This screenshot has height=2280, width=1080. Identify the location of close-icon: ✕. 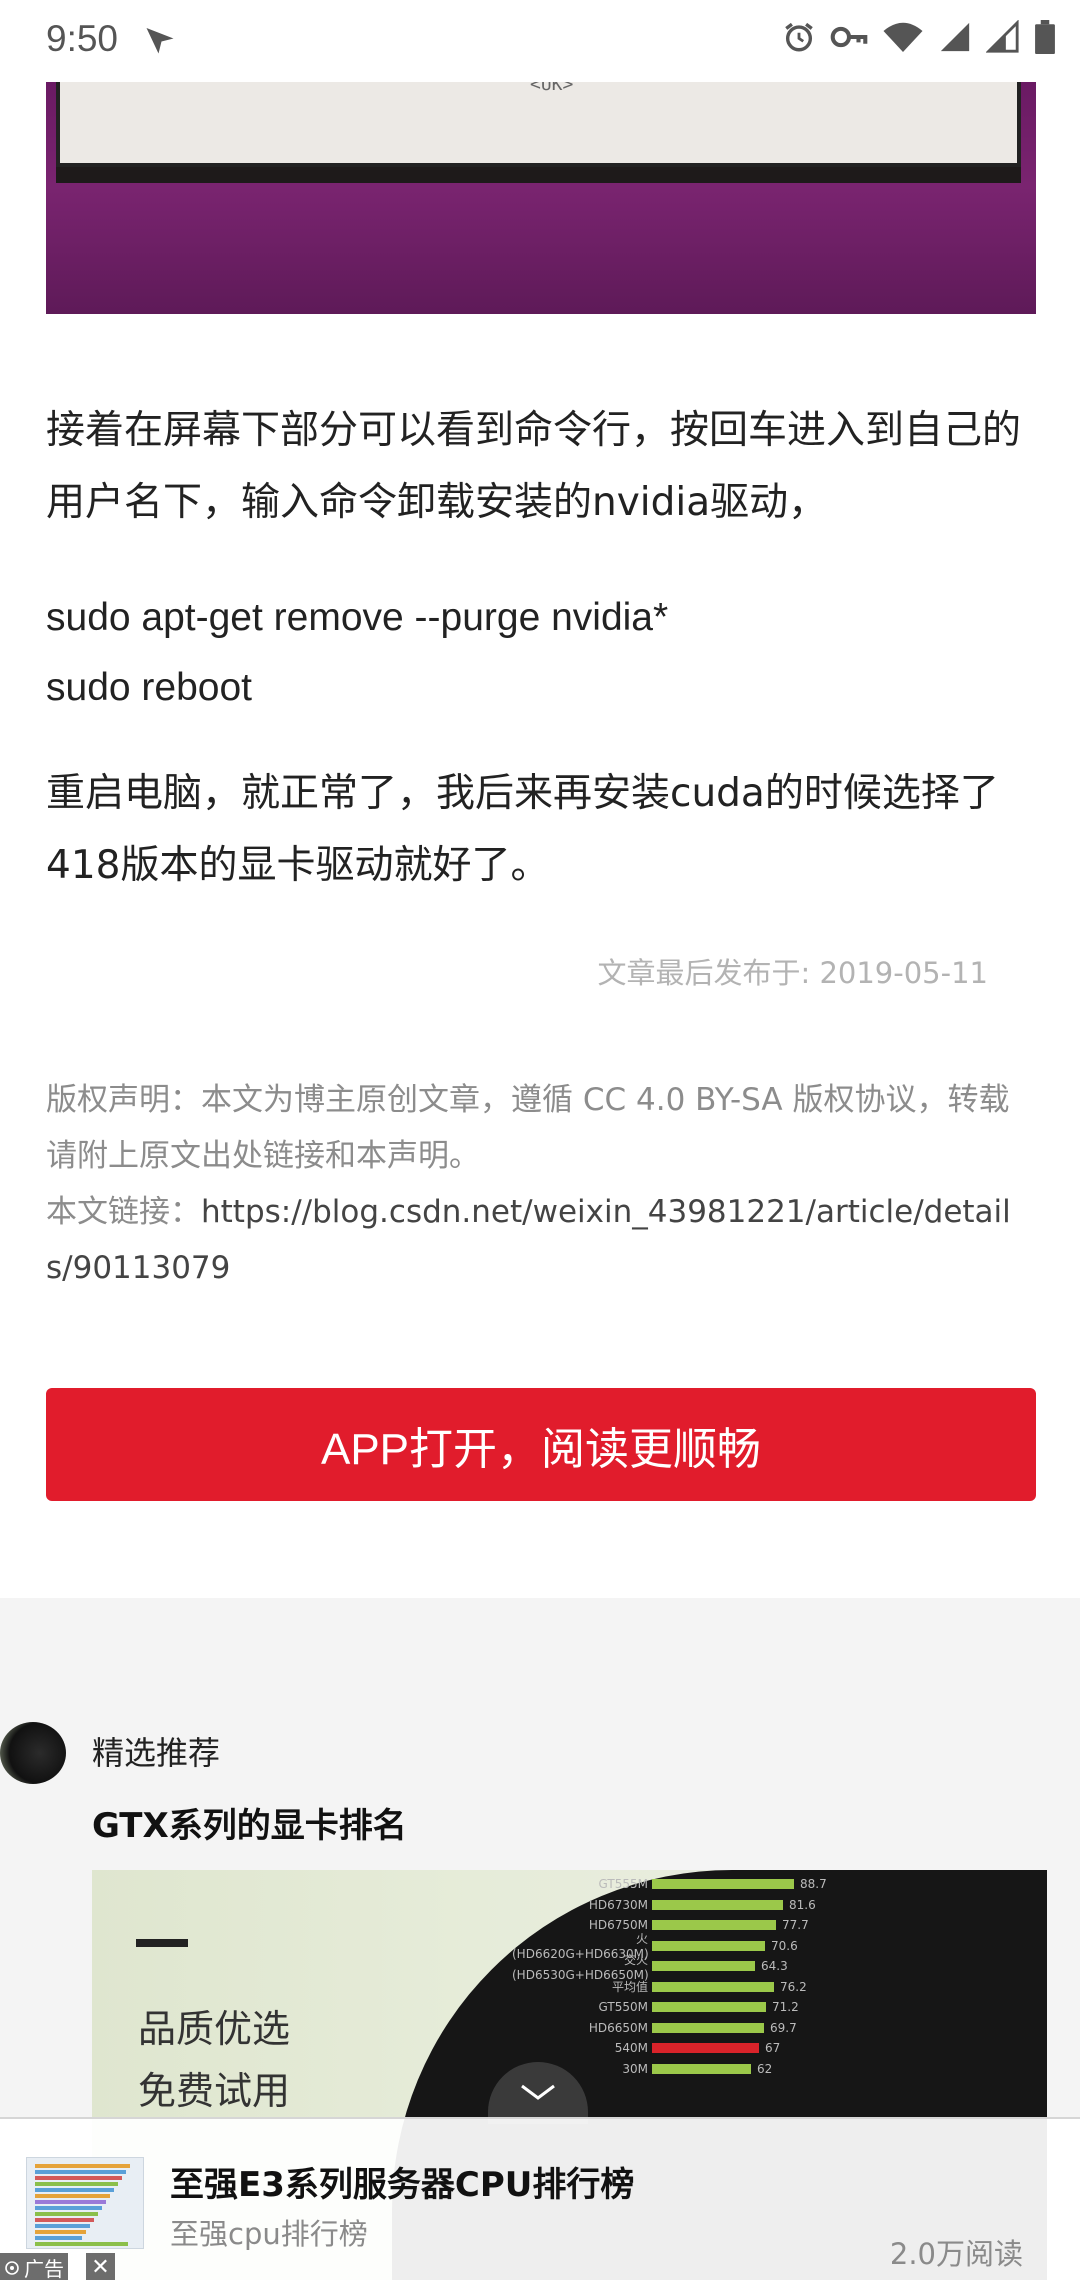
(100, 2267).